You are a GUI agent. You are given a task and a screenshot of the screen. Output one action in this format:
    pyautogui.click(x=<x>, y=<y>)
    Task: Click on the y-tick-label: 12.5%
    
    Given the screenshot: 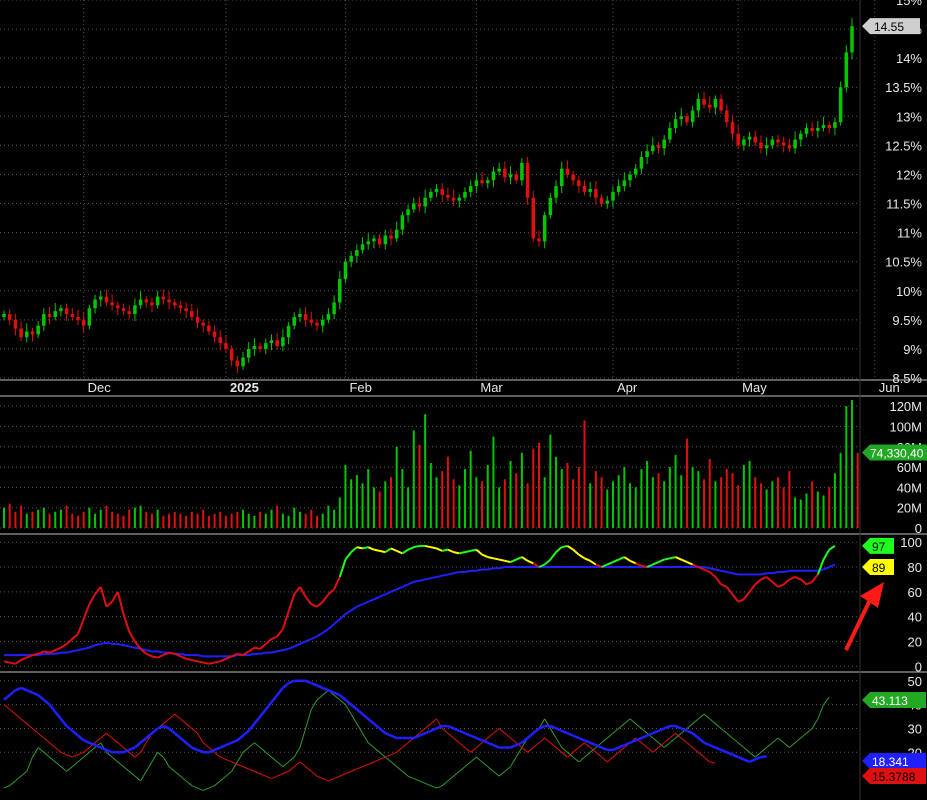 What is the action you would take?
    pyautogui.click(x=903, y=145)
    